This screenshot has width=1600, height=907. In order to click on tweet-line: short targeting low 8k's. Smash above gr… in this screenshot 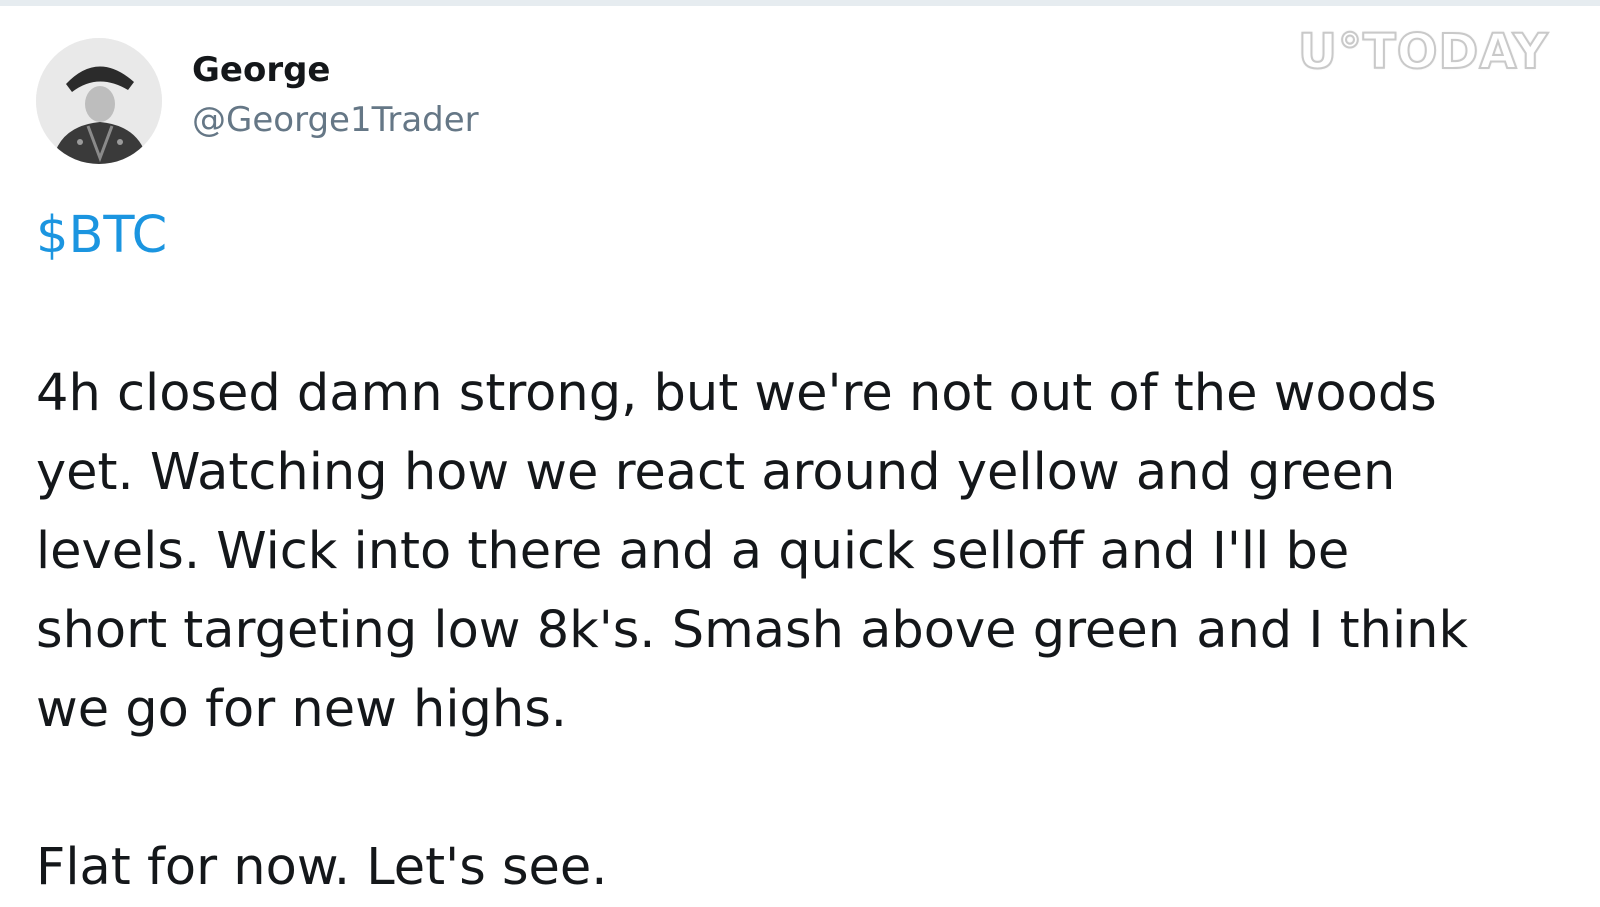, I will do `click(752, 630)`.